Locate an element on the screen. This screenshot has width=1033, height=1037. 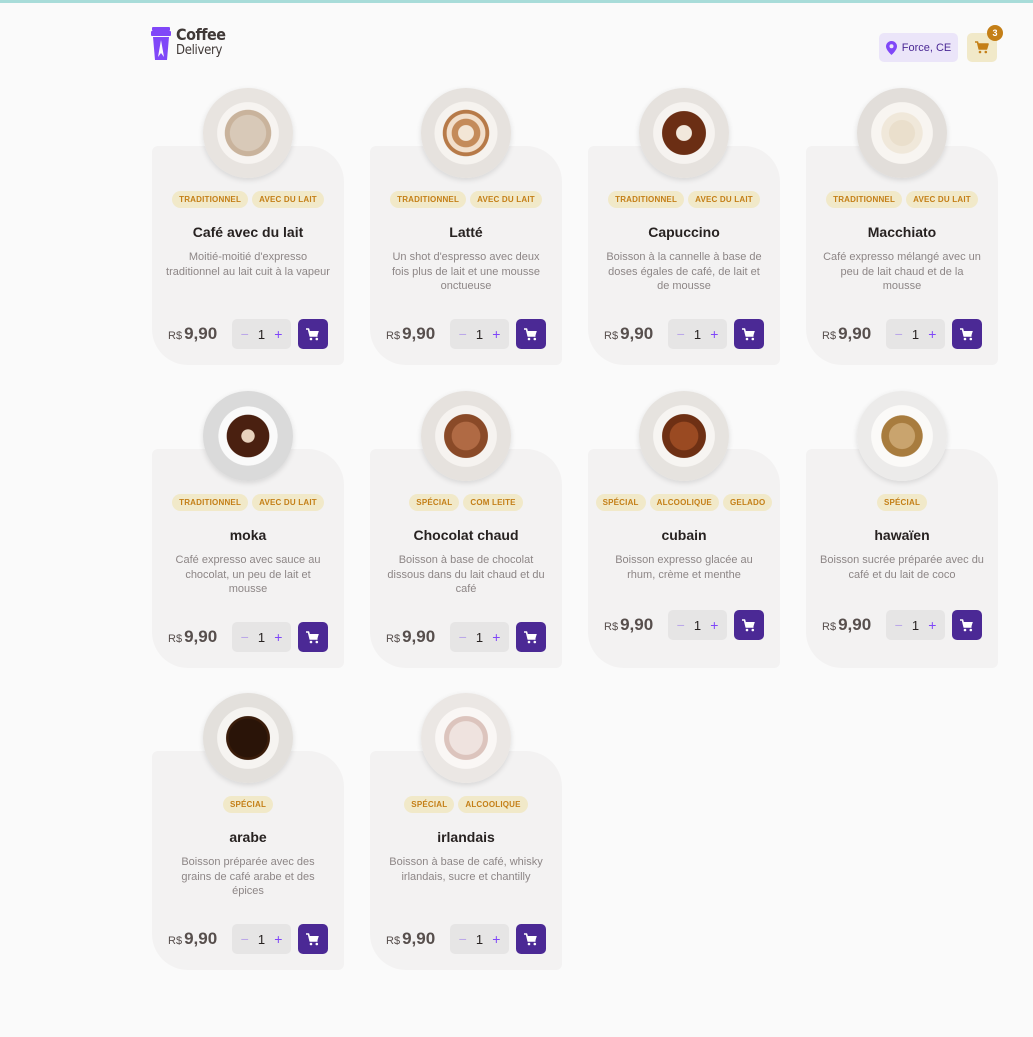
product-name: cubain is located at coordinates (684, 535).